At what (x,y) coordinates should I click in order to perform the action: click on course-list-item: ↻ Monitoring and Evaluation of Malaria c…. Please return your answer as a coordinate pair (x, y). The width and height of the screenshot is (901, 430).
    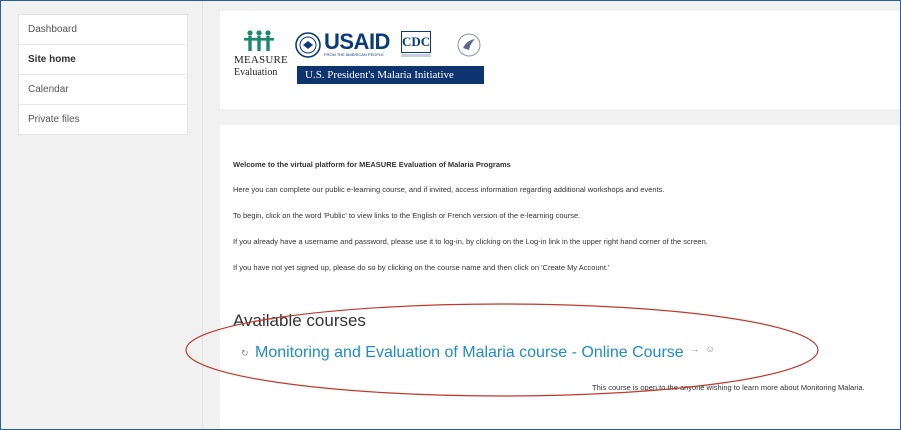
    Looking at the image, I should click on (478, 353).